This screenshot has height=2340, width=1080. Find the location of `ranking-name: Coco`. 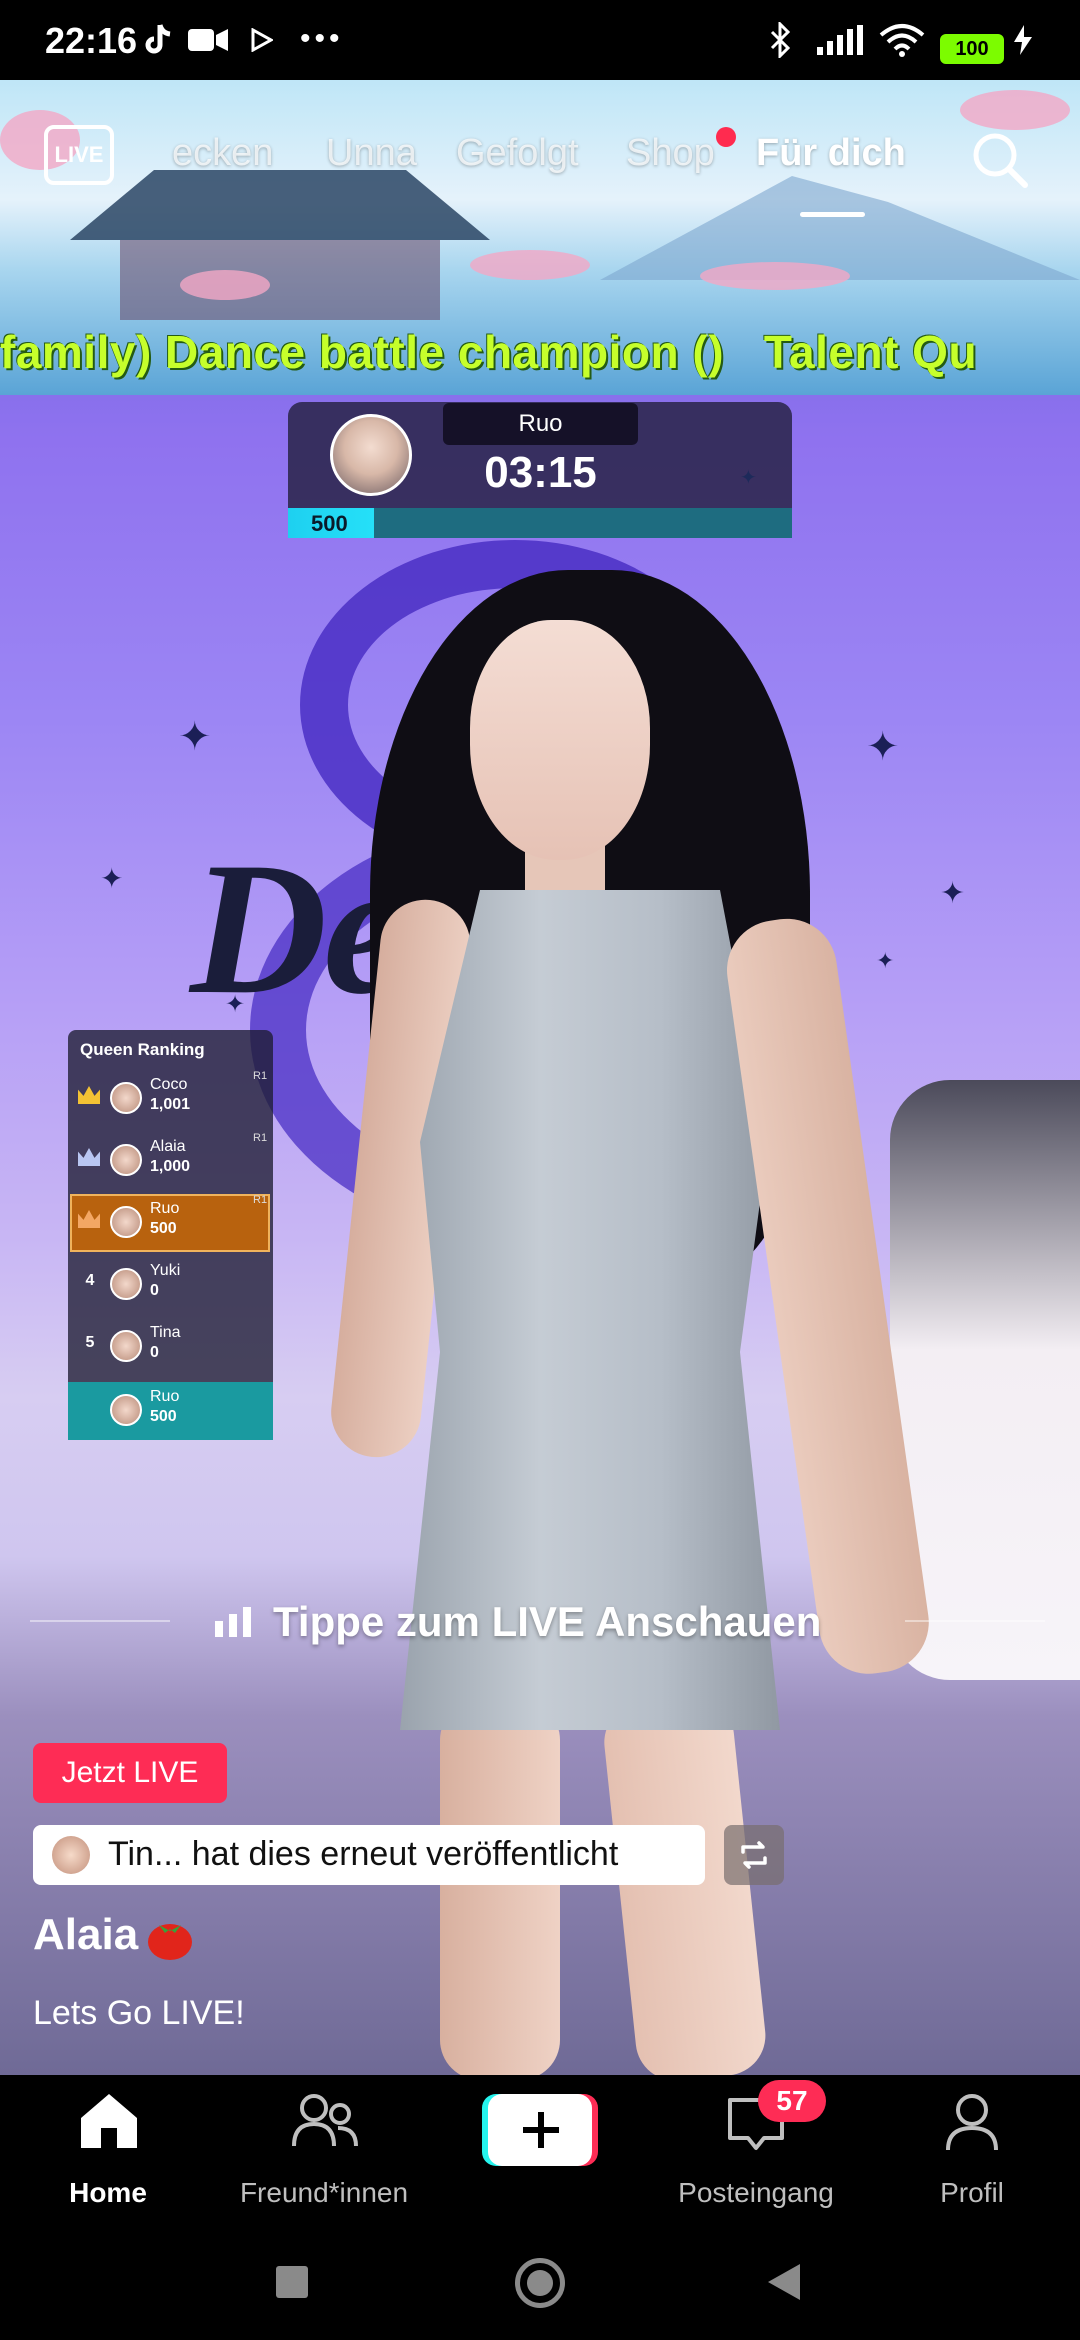

ranking-name: Coco is located at coordinates (169, 1084).